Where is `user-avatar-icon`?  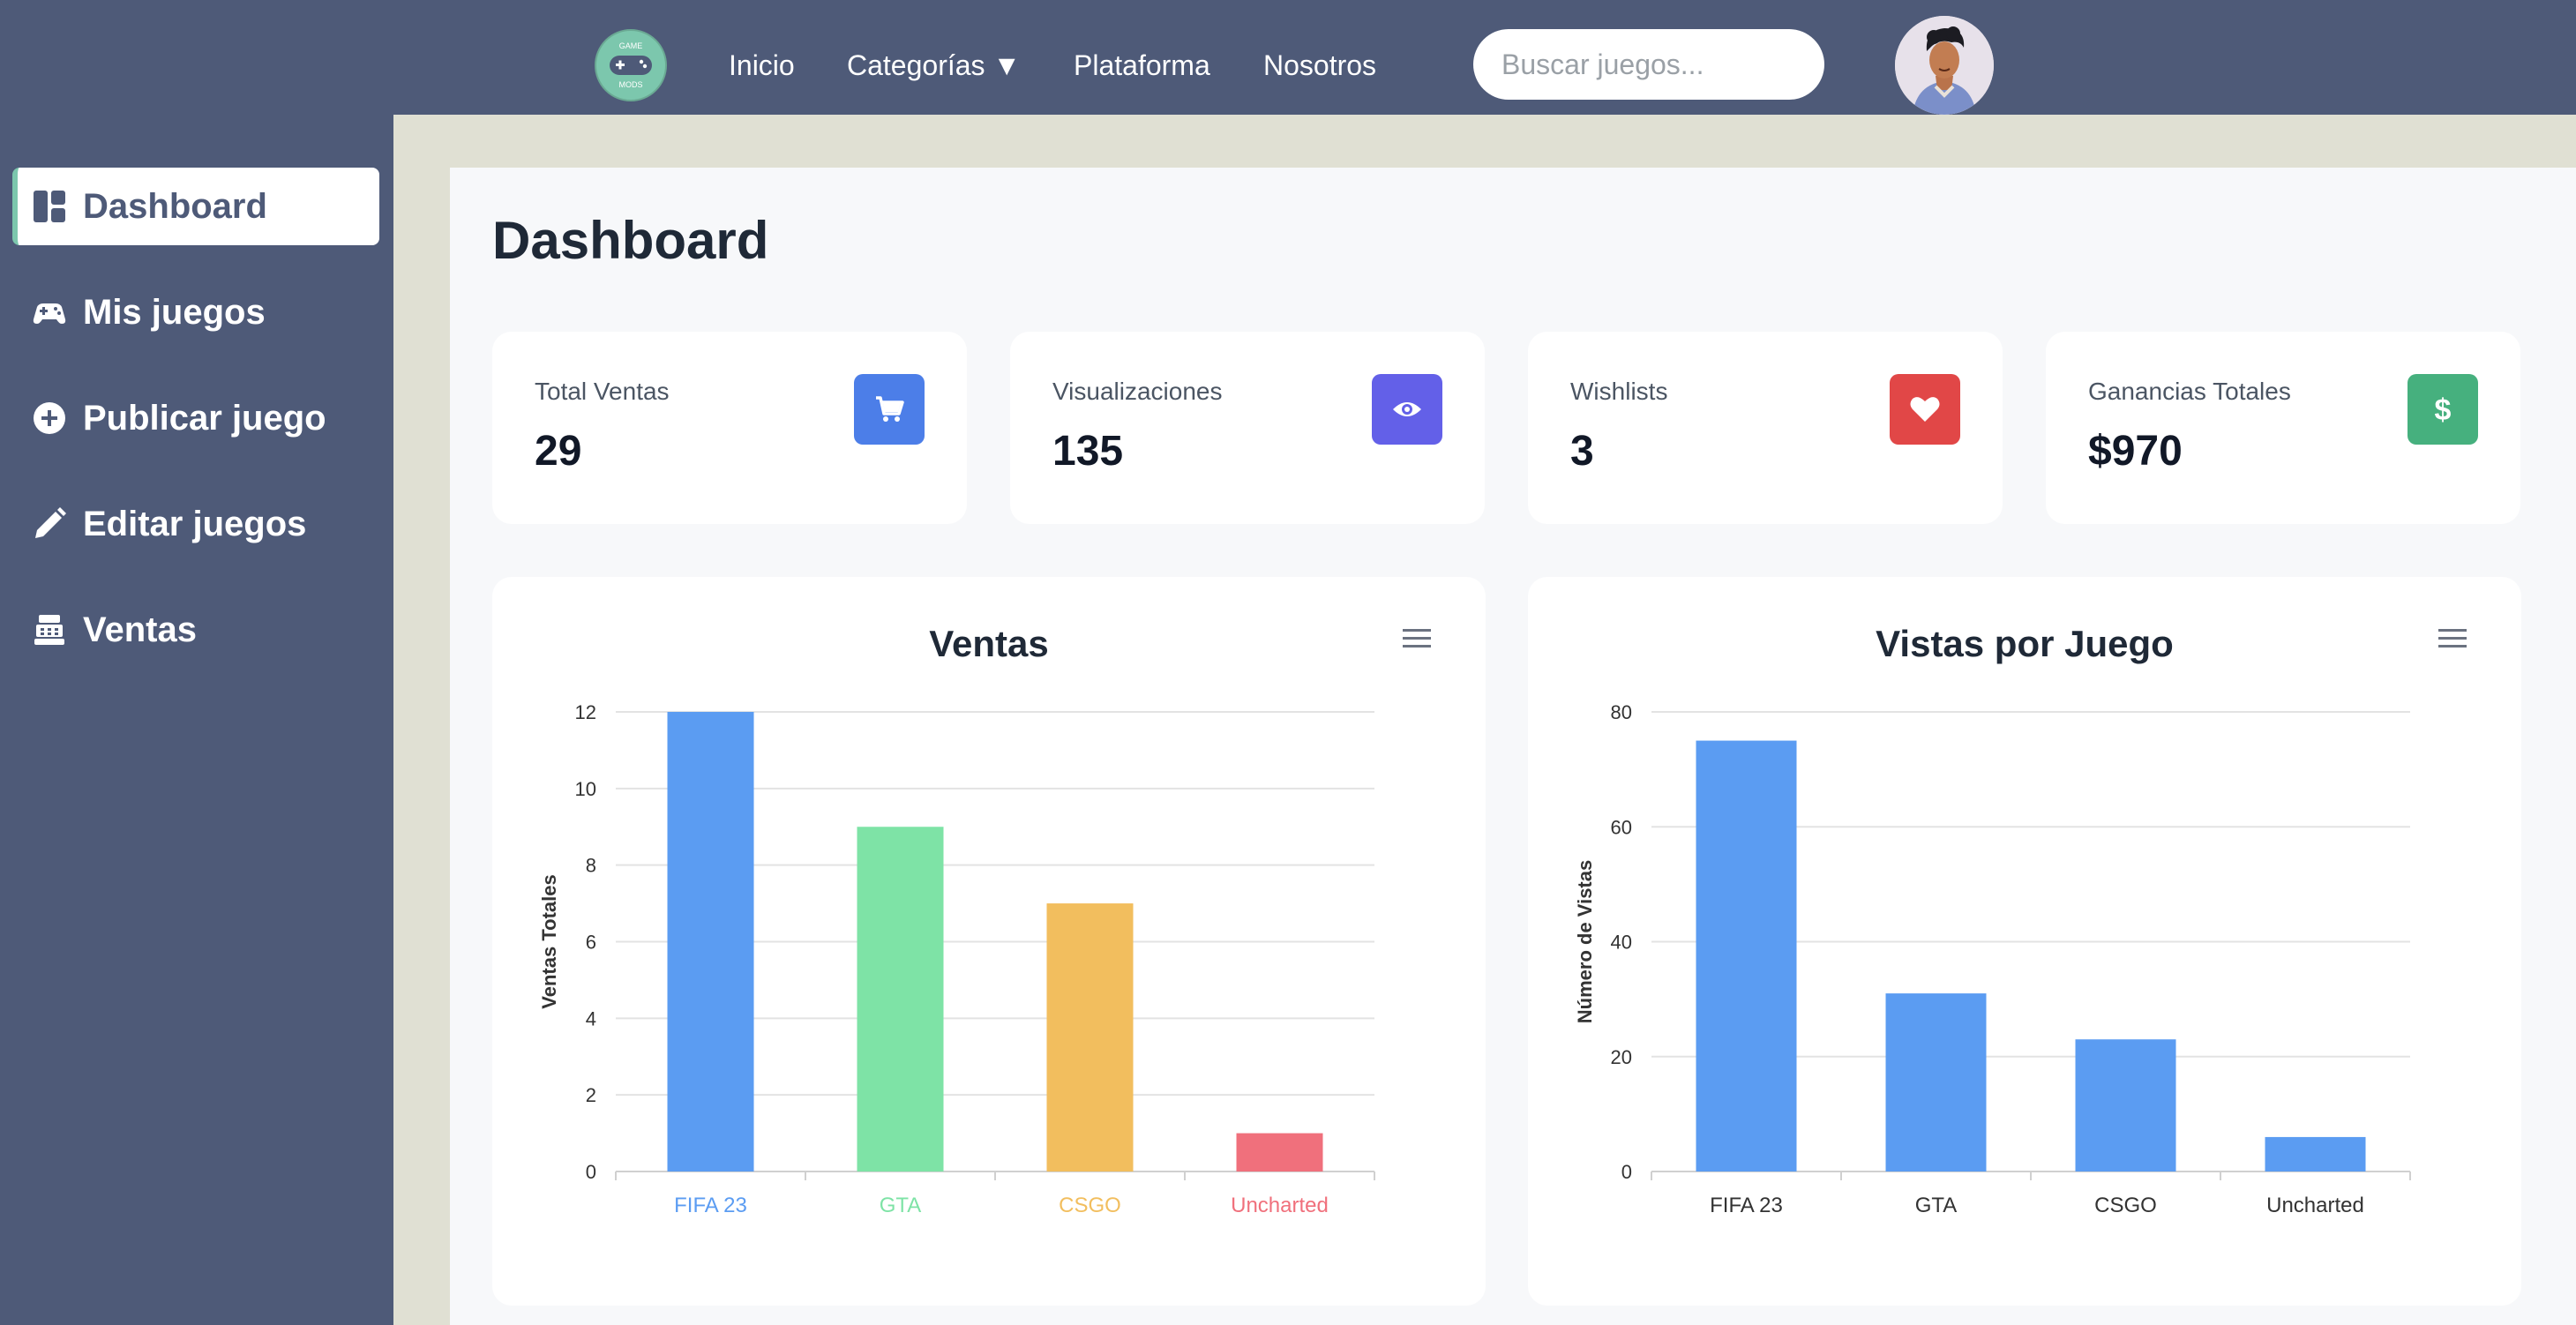
user-avatar-icon is located at coordinates (1945, 65).